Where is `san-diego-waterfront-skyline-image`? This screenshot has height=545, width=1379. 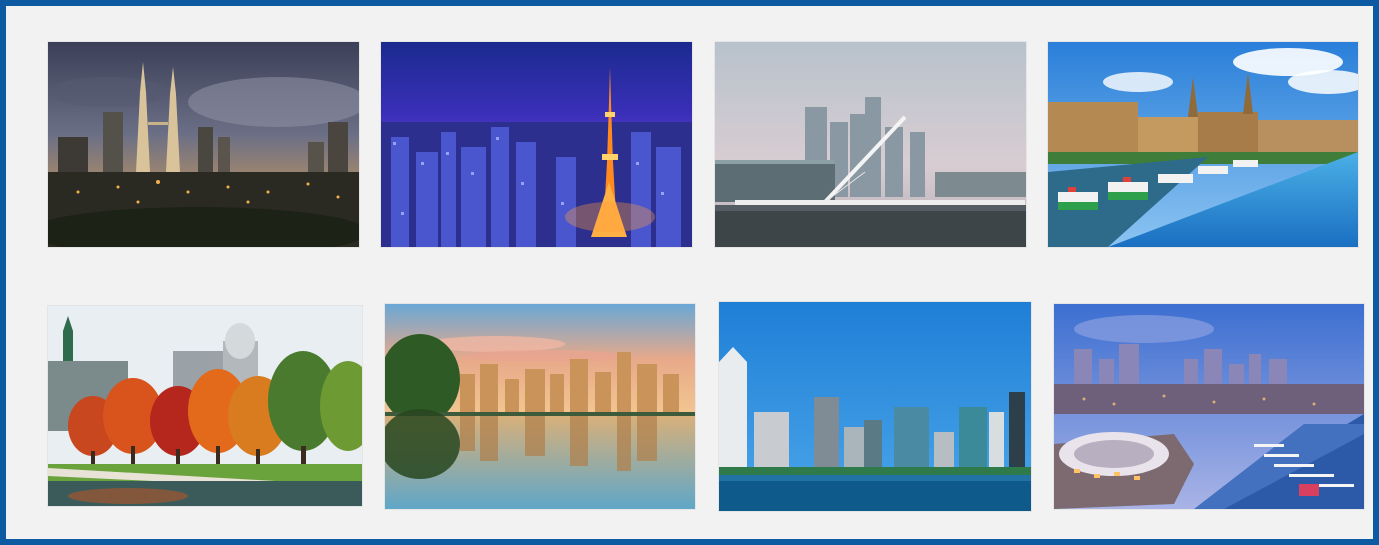
san-diego-waterfront-skyline-image is located at coordinates (875, 406).